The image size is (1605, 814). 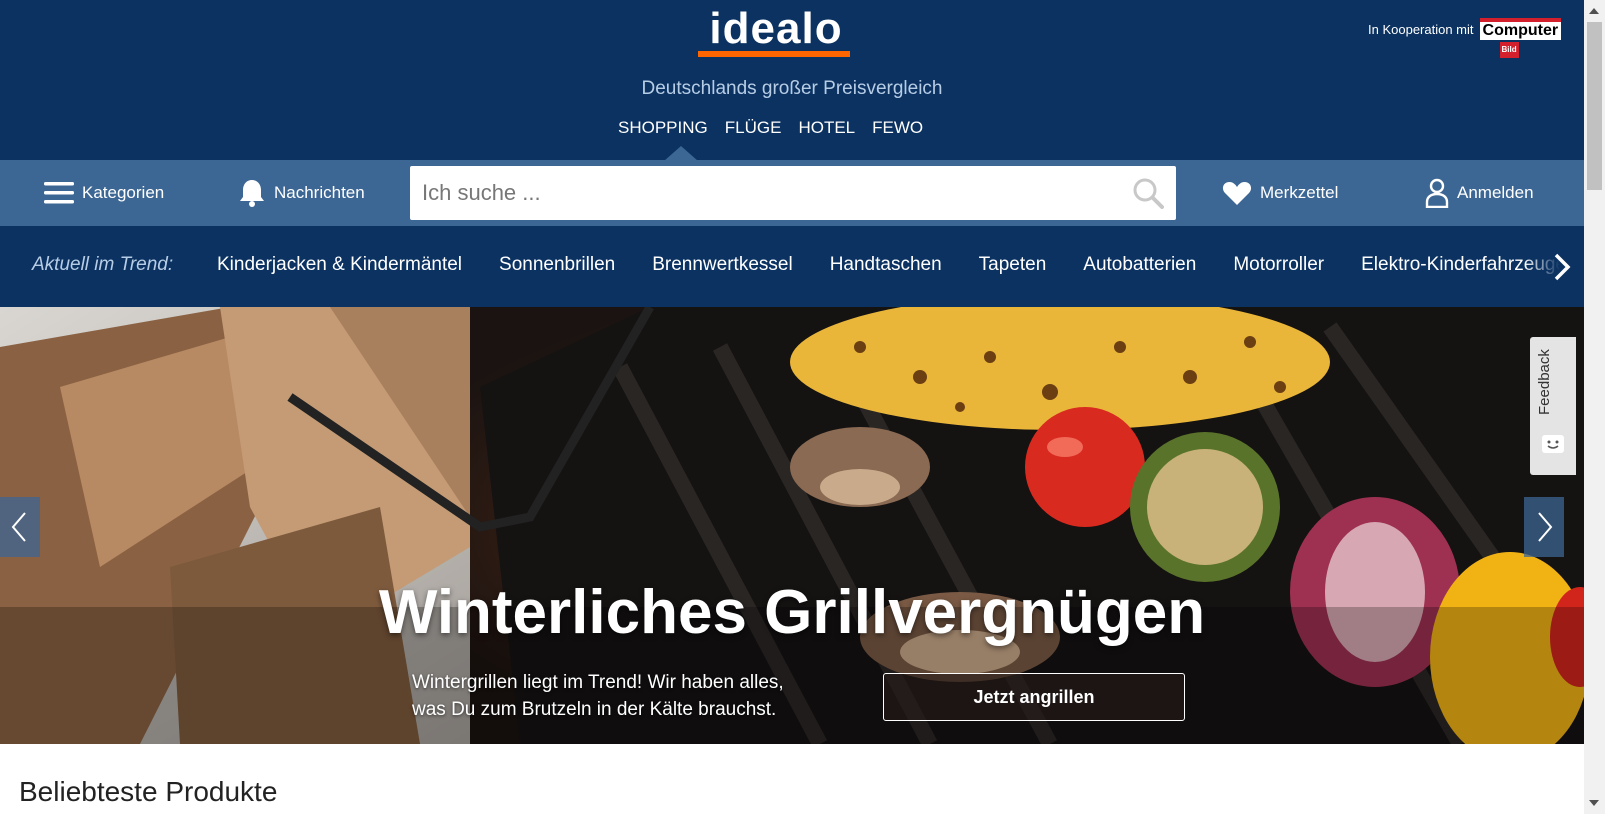 What do you see at coordinates (1437, 193) in the screenshot?
I see `user-icon` at bounding box center [1437, 193].